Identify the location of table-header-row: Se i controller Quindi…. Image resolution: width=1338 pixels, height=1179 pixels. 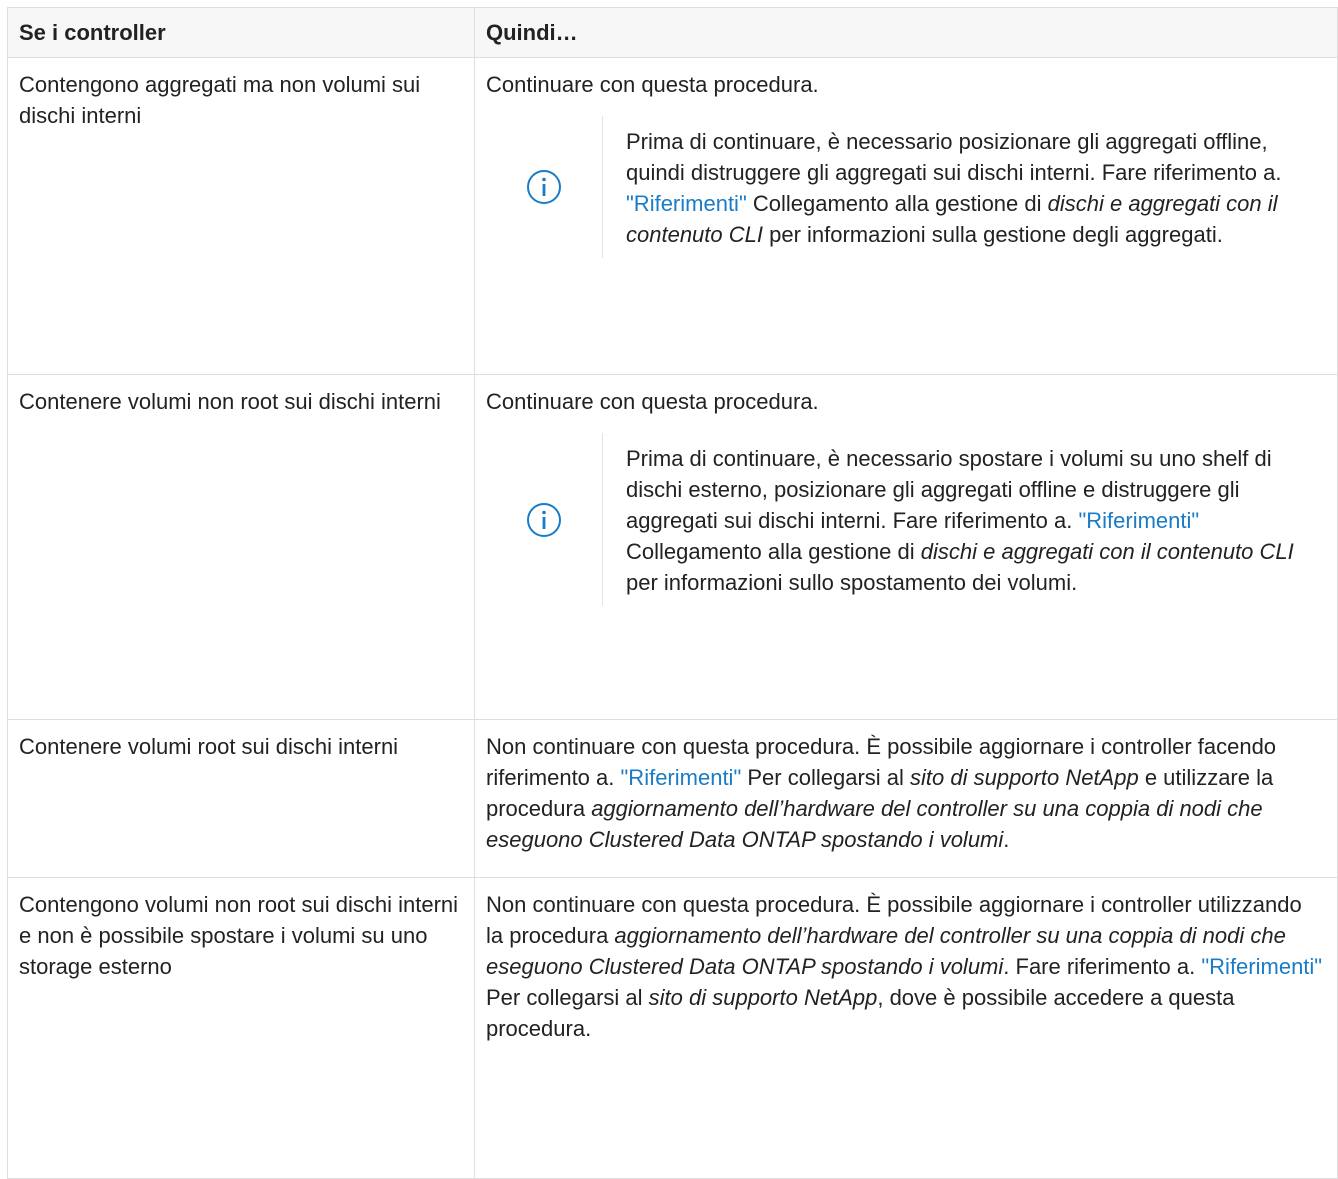
(672, 32).